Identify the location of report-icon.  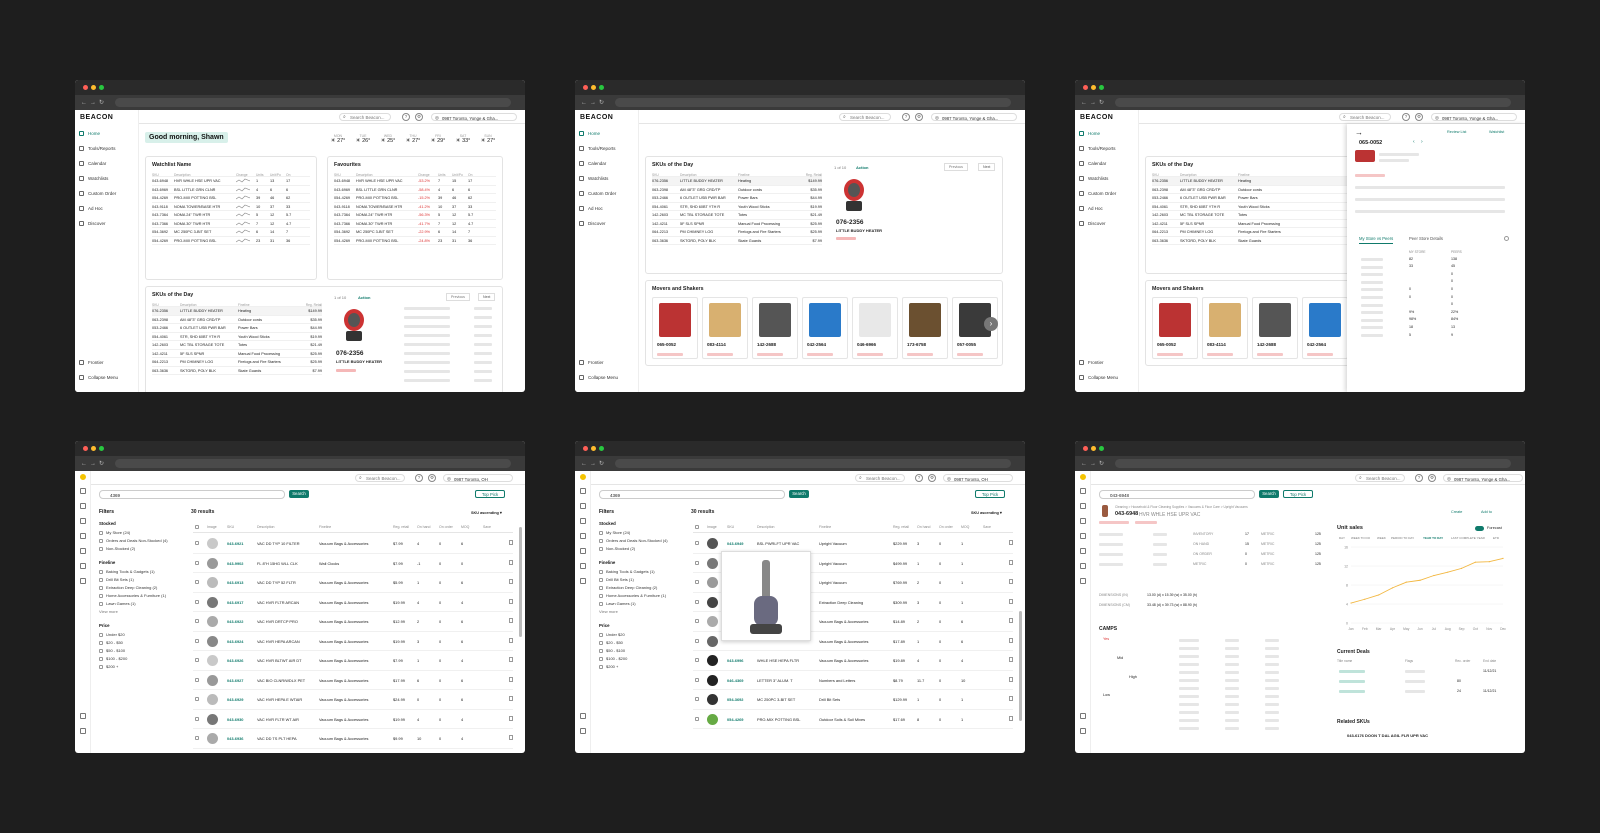
(583, 506).